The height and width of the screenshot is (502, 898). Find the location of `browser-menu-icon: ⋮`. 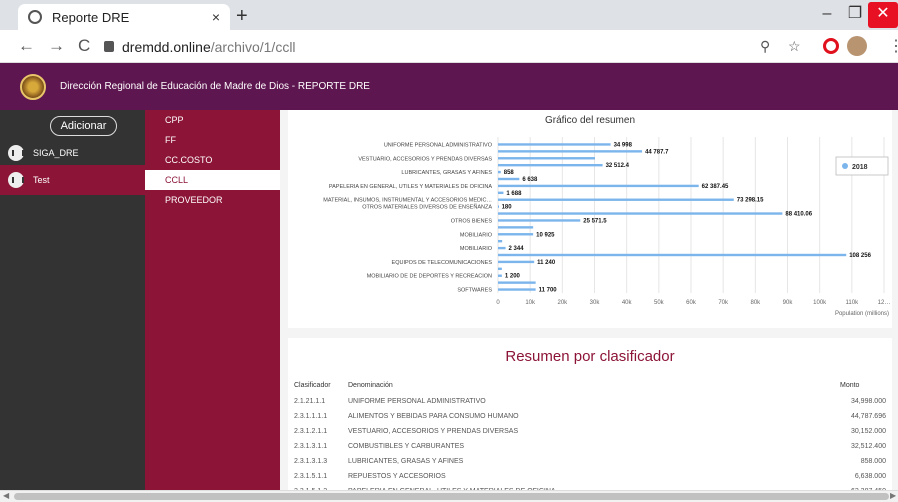

browser-menu-icon: ⋮ is located at coordinates (893, 46).